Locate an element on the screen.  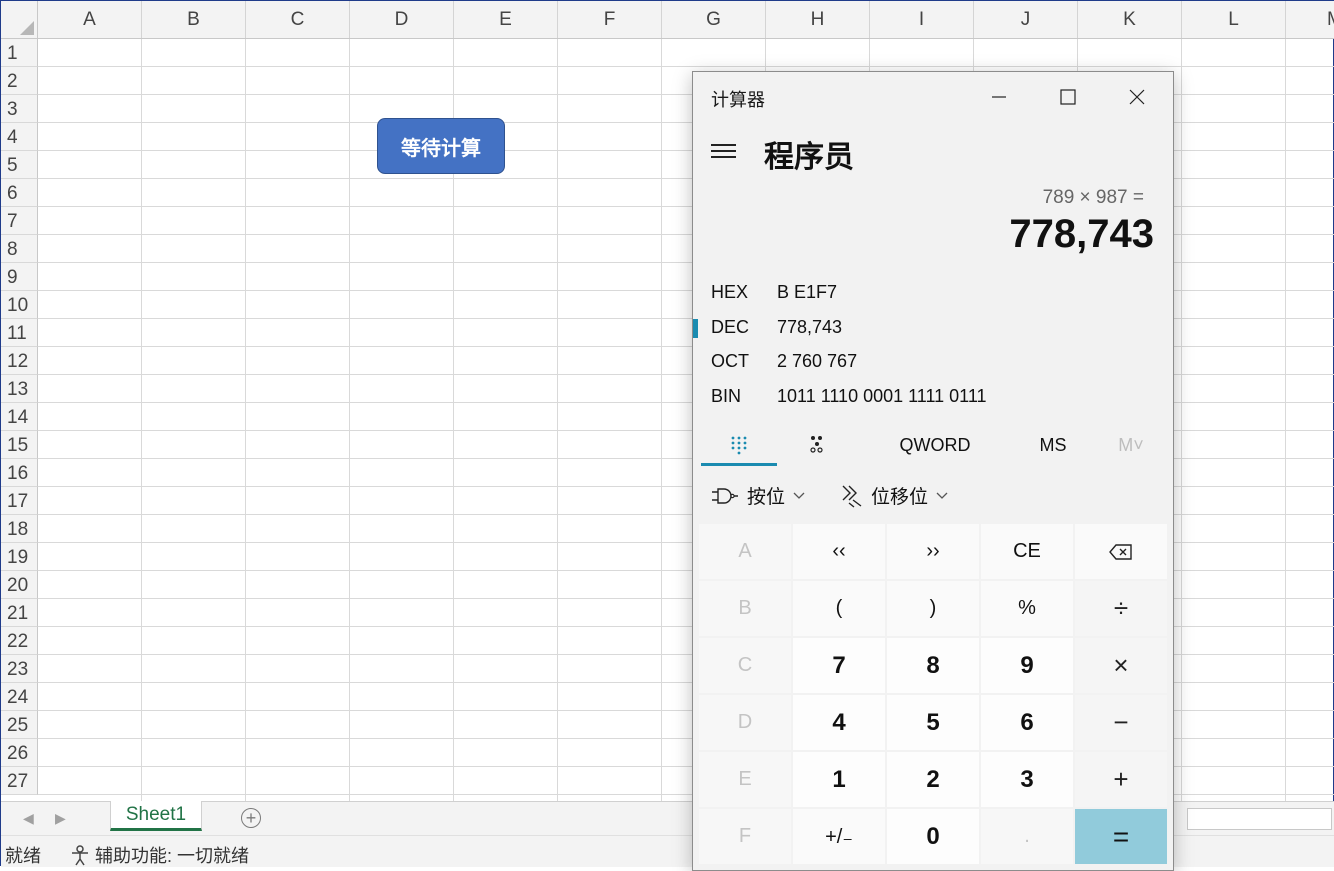
radix-dec-value: 778,743 is located at coordinates (810, 327).